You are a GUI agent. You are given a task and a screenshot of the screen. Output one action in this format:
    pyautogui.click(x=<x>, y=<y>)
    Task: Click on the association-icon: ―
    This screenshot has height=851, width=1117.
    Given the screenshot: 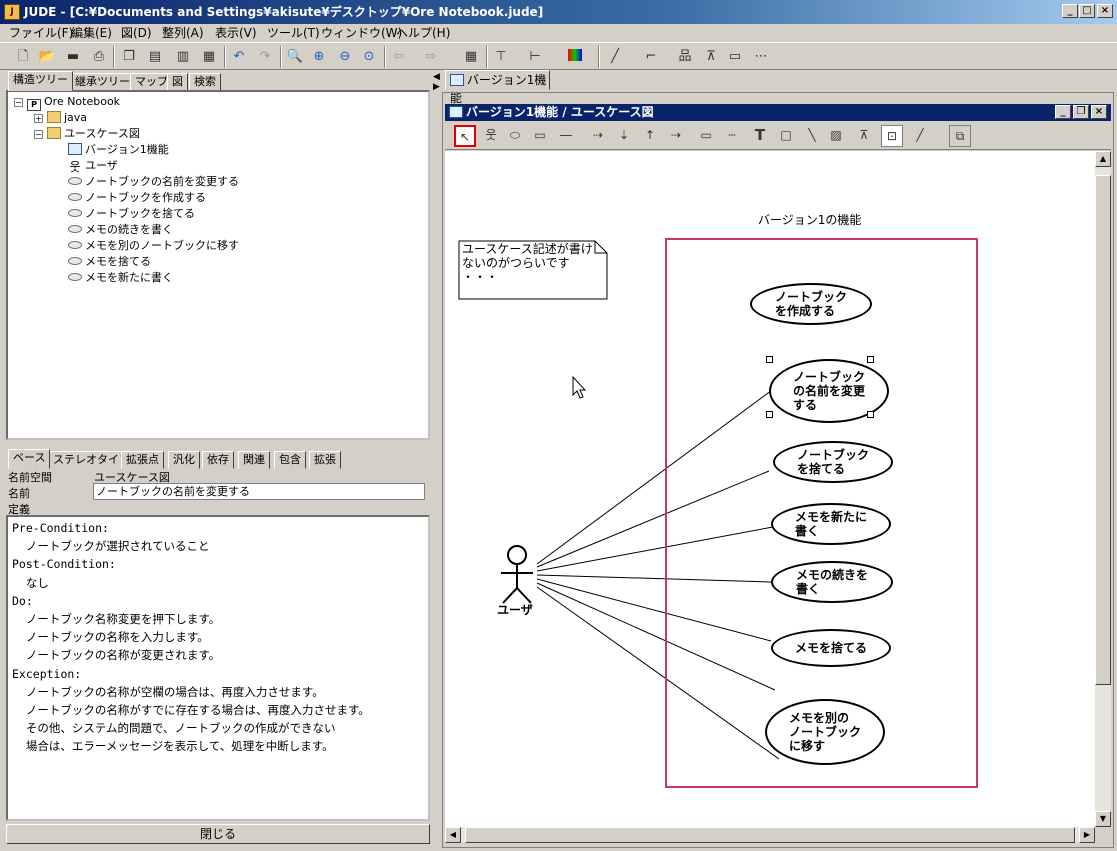 What is the action you would take?
    pyautogui.click(x=566, y=136)
    